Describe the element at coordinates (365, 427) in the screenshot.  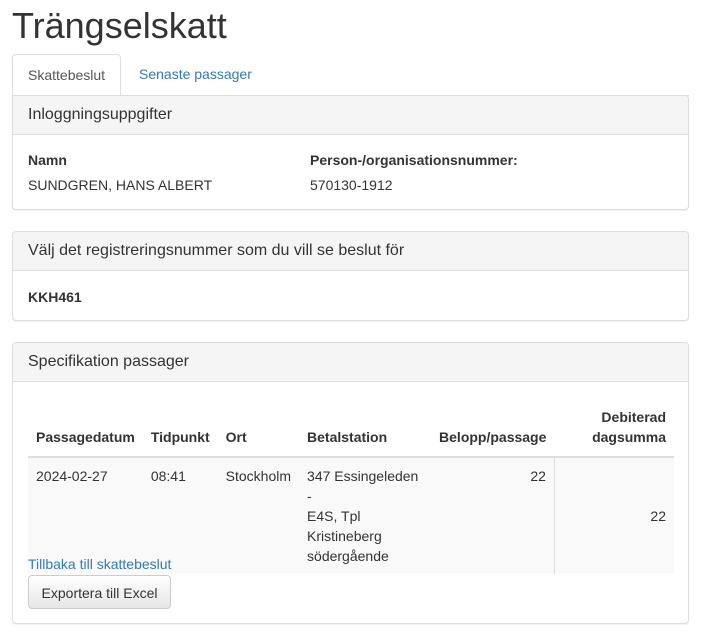
I see `col-station: Betalstation` at that location.